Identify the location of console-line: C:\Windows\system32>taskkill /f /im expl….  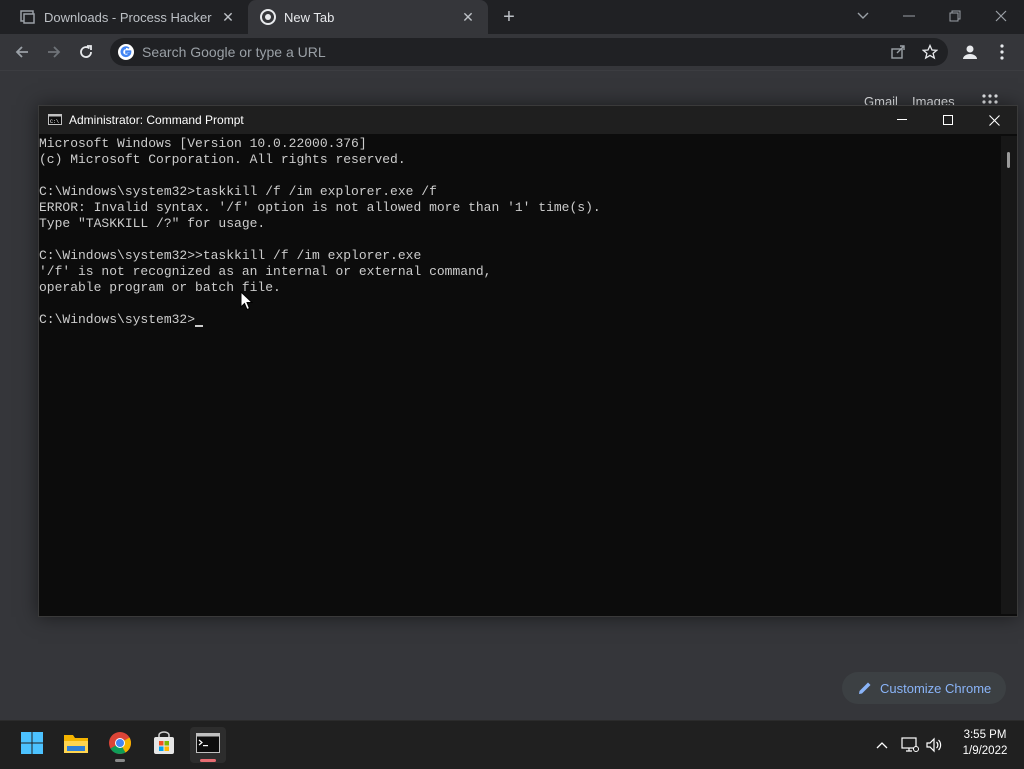
(238, 191).